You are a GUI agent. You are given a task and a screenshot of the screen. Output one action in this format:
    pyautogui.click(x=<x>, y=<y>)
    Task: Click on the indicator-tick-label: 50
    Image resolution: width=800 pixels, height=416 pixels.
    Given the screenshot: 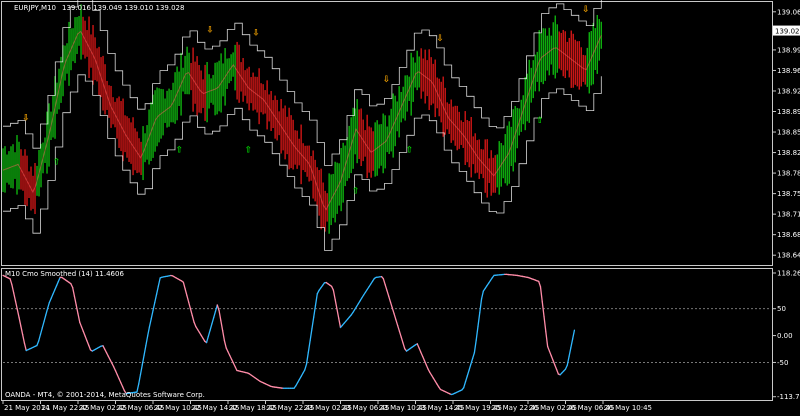 What is the action you would take?
    pyautogui.click(x=781, y=309)
    